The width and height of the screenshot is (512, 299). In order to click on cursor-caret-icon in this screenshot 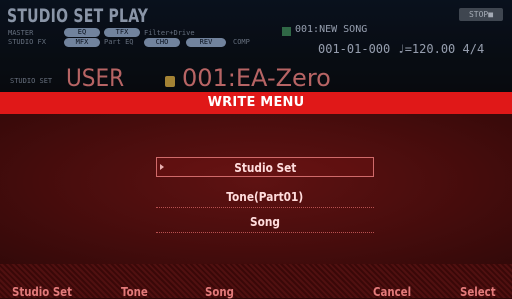, I will do `click(162, 167)`.